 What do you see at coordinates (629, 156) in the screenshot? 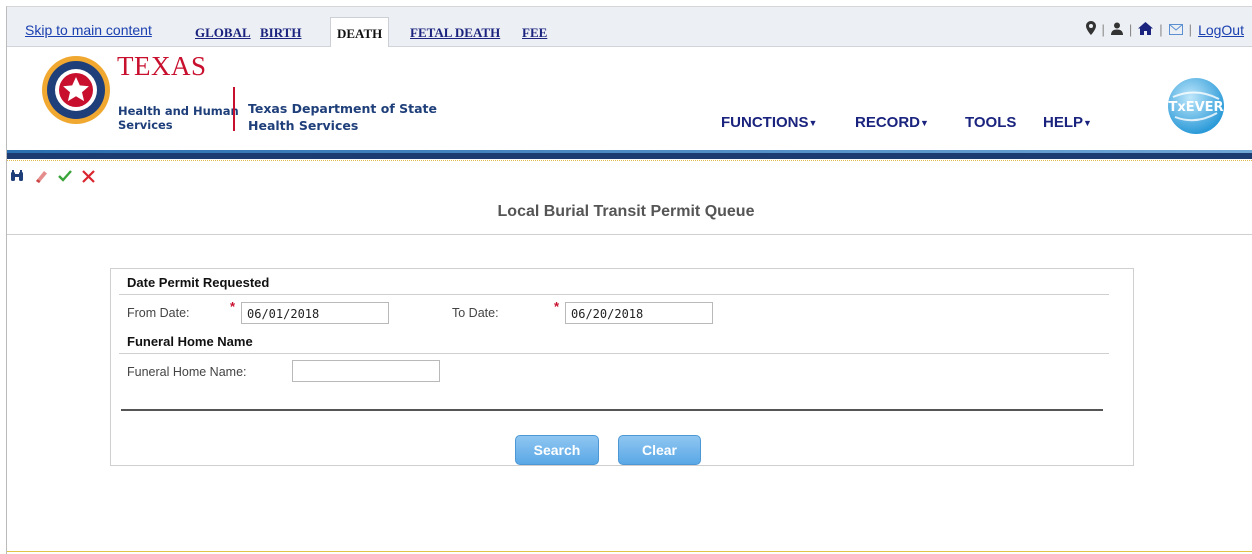
I see `header-bottom-bar` at bounding box center [629, 156].